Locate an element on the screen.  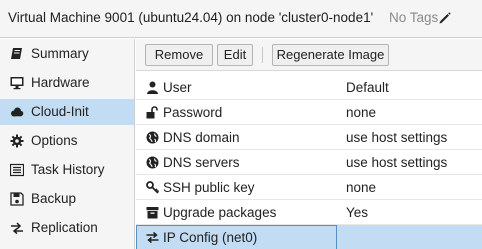
row-value: Yes is located at coordinates (357, 212).